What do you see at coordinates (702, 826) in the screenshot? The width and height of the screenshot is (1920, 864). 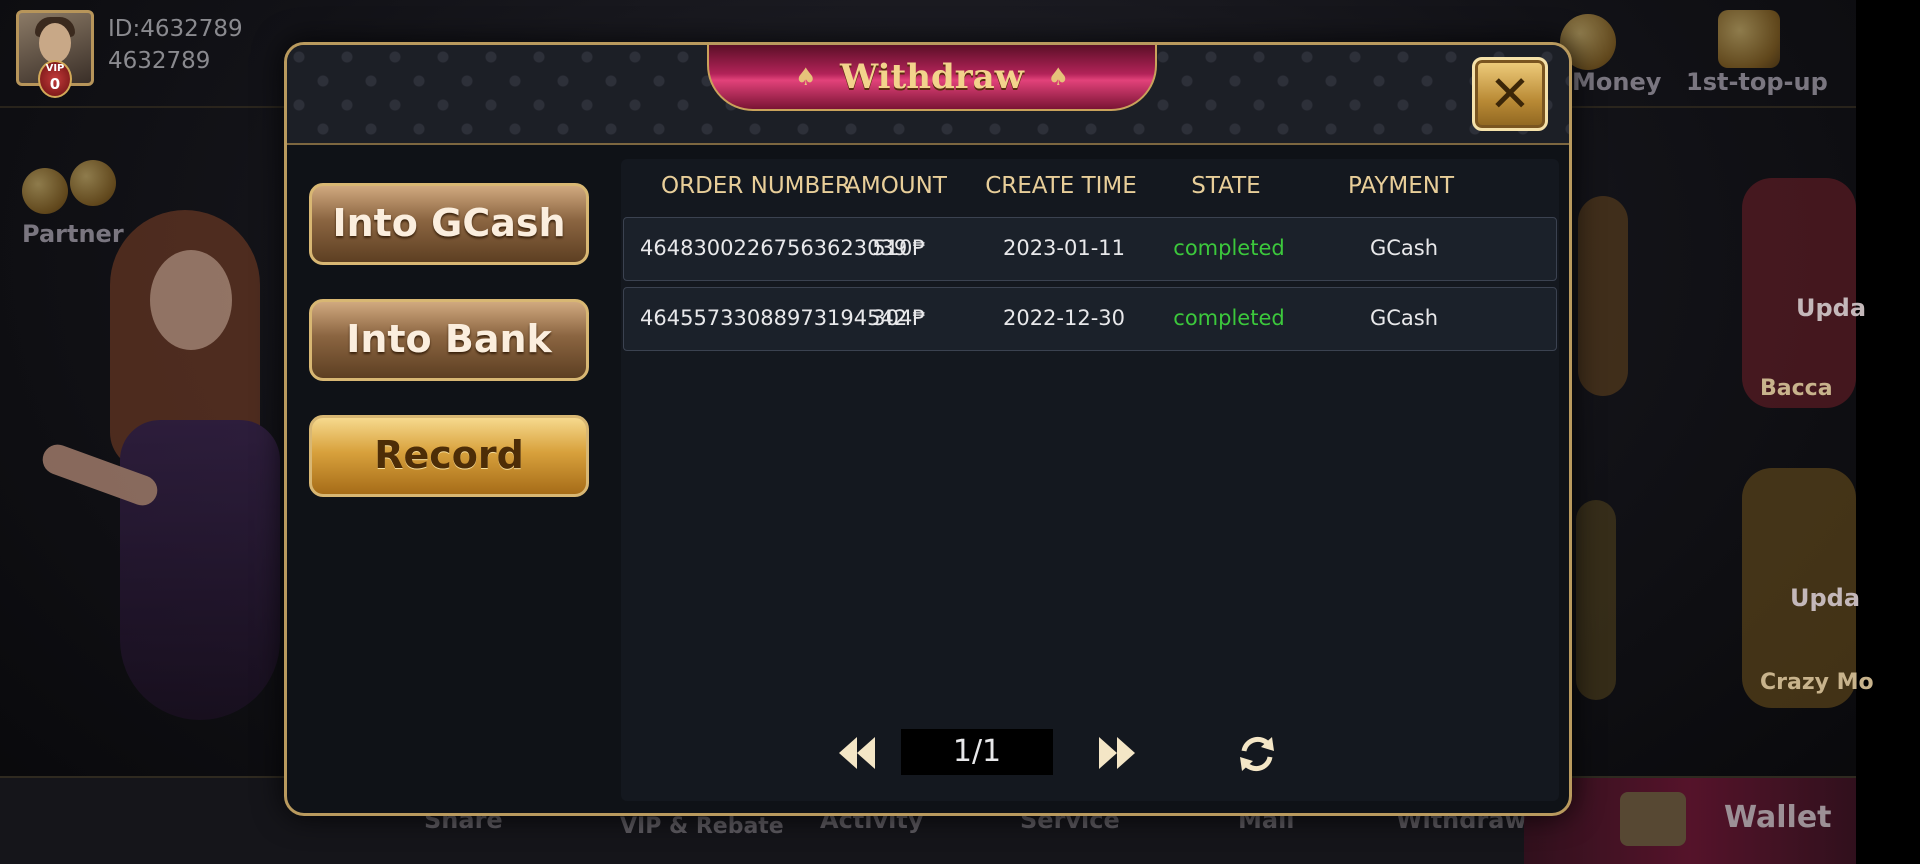 I see `bottom-nav-vip-rebate: VIP & Rebate` at bounding box center [702, 826].